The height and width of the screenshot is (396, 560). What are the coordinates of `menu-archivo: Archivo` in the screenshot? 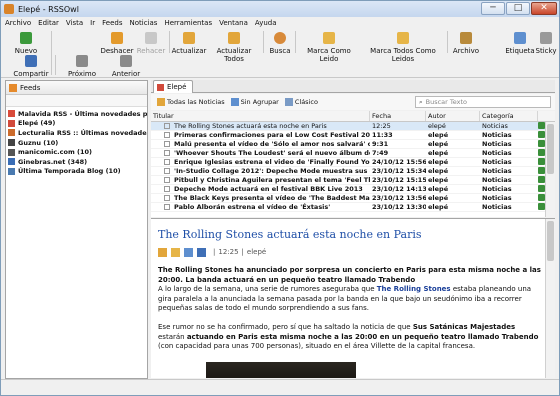 It's located at (17, 23).